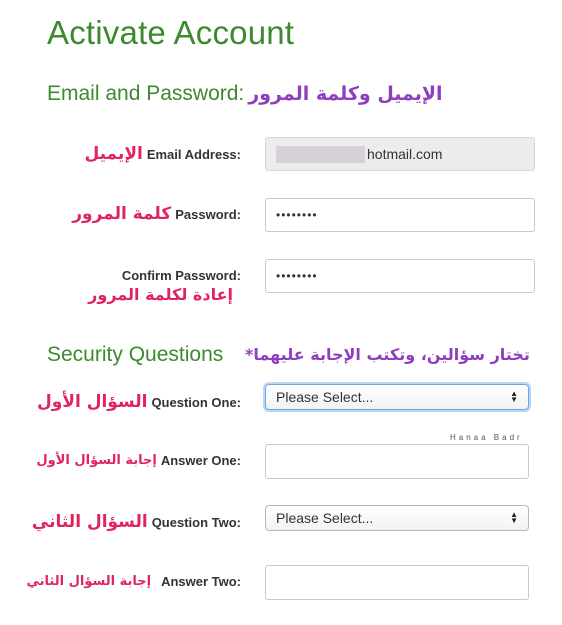  Describe the element at coordinates (146, 93) in the screenshot. I see `section-title: Email and Password:` at that location.